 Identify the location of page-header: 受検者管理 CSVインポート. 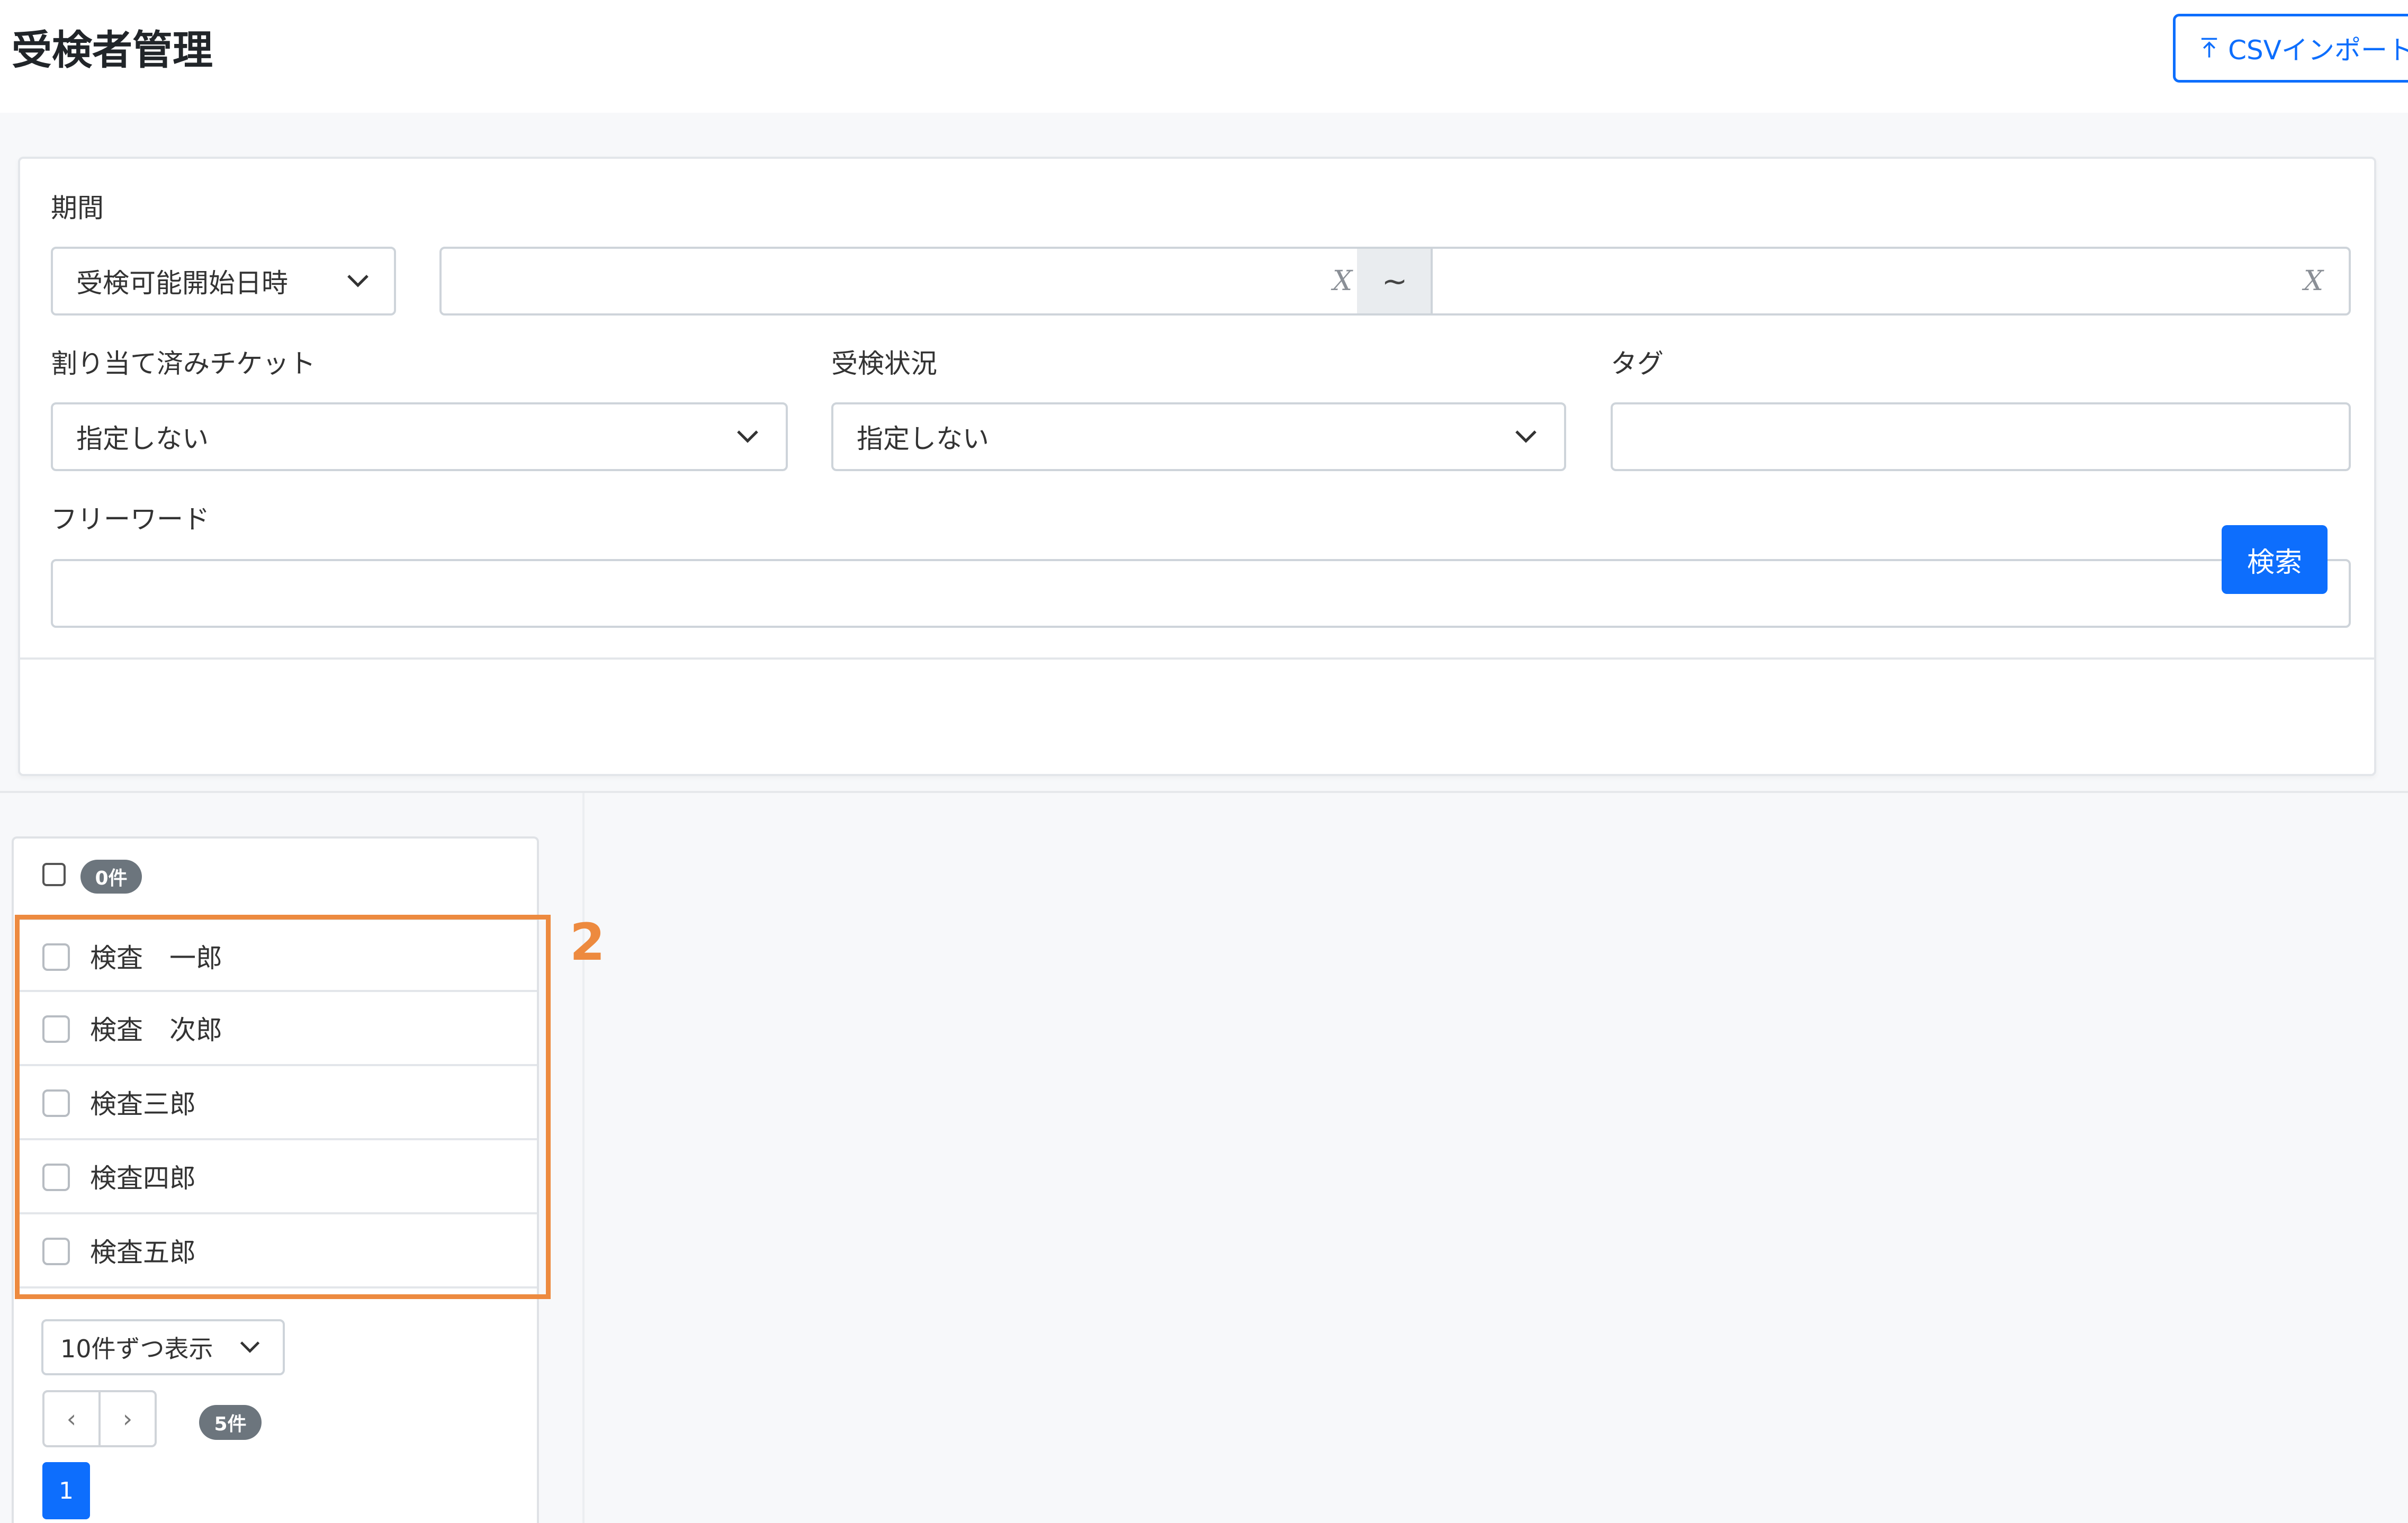
(1204, 56).